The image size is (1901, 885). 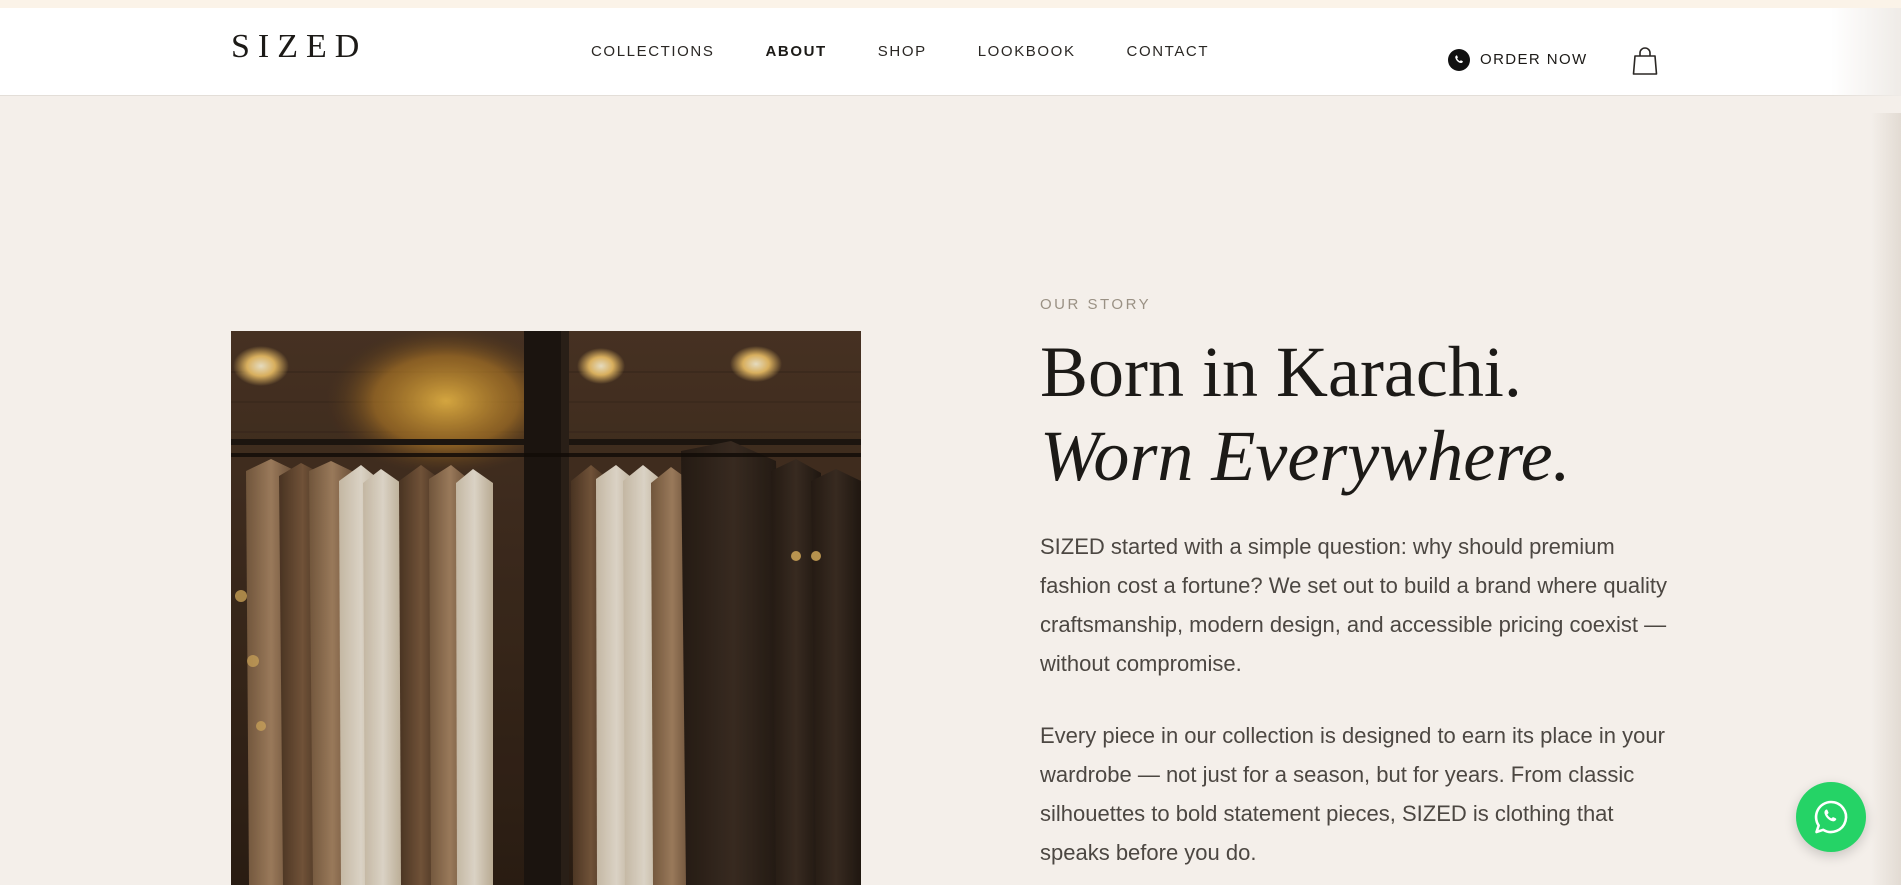 I want to click on header-edge-fade, so click(x=1866, y=52).